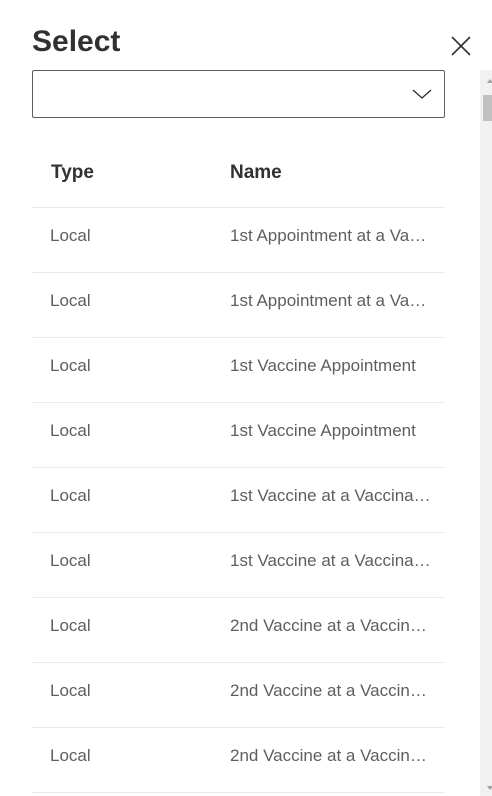 The width and height of the screenshot is (492, 796). What do you see at coordinates (486, 433) in the screenshot?
I see `scrollbar` at bounding box center [486, 433].